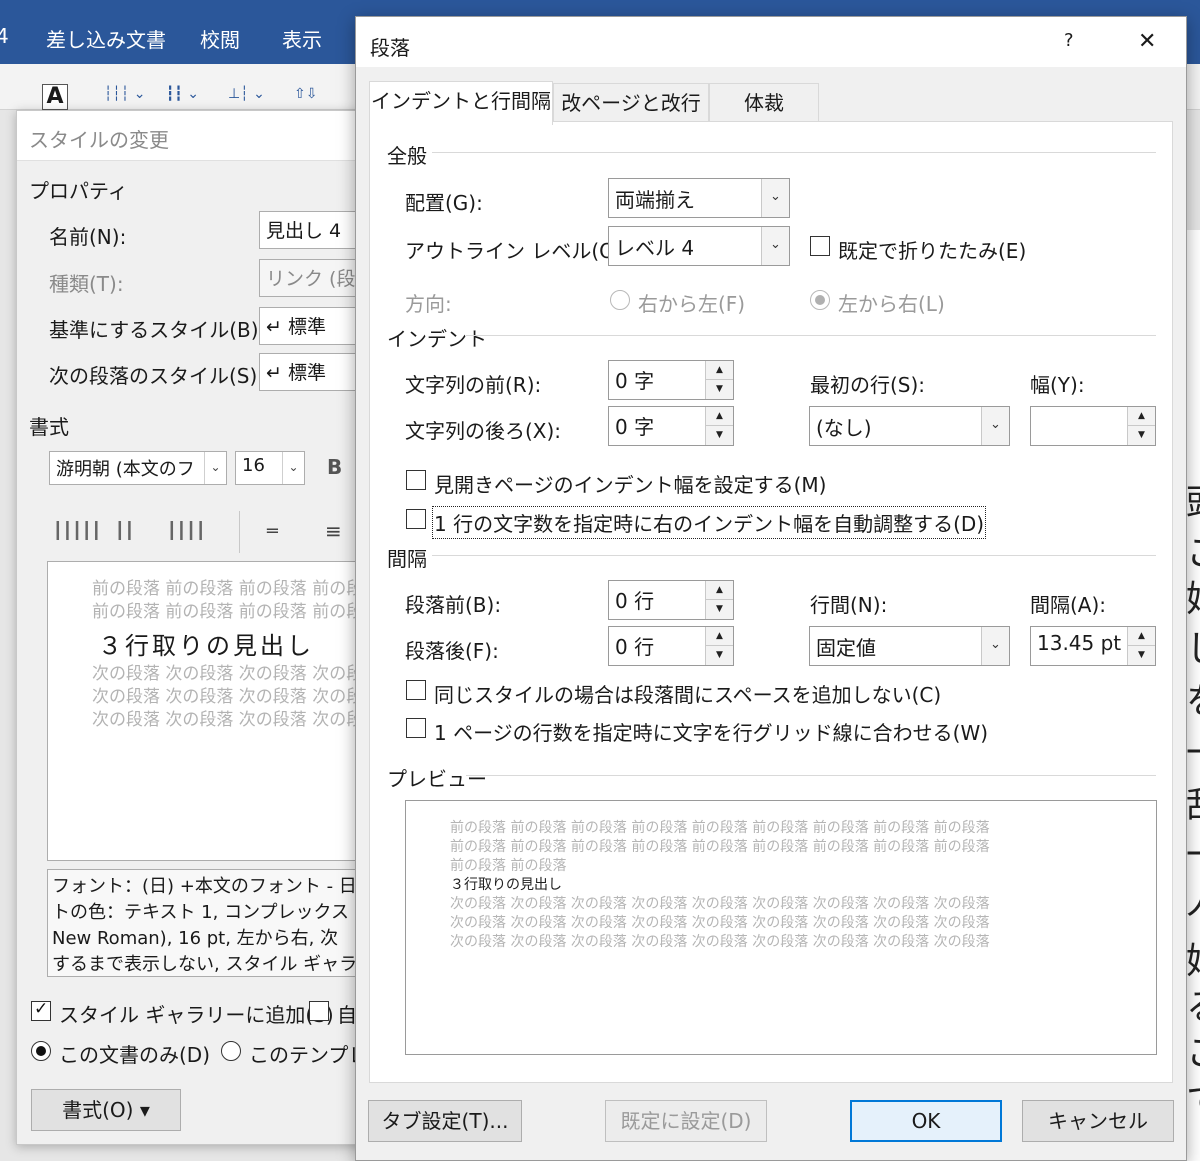  What do you see at coordinates (49, 427) in the screenshot?
I see `format-heading: 書式` at bounding box center [49, 427].